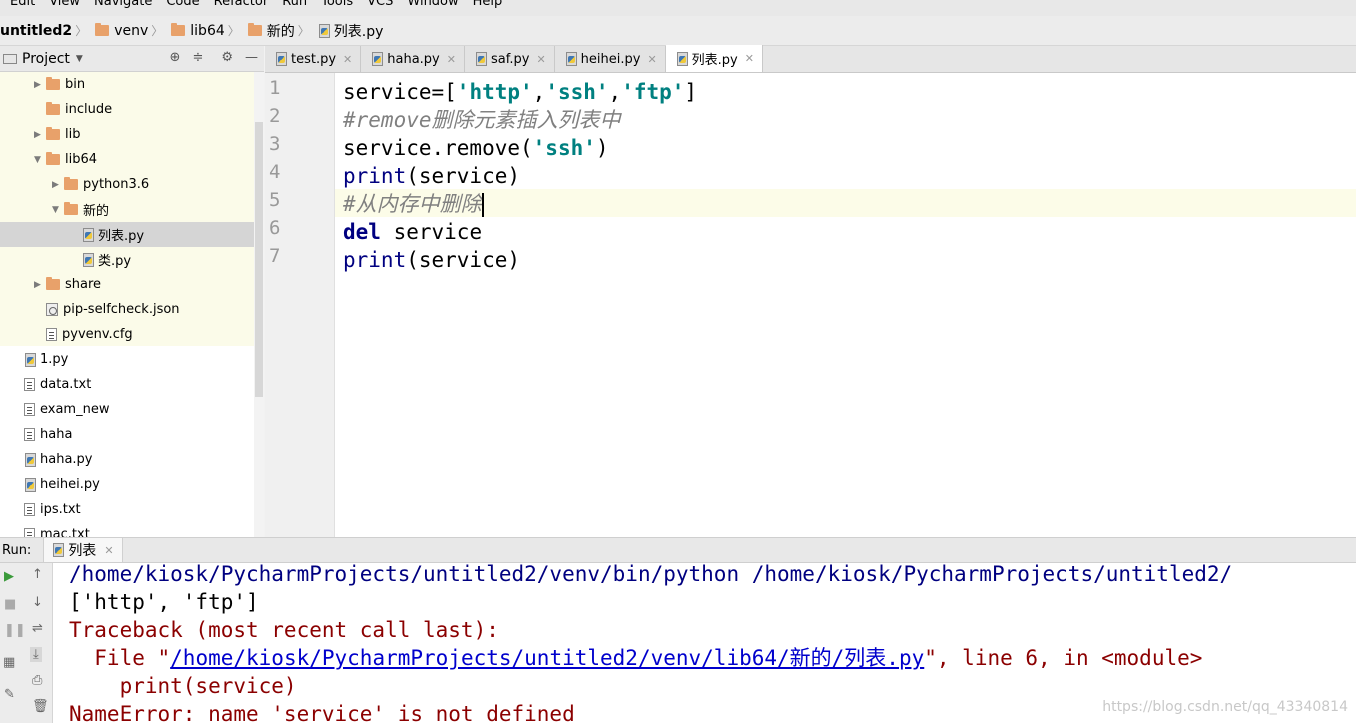 This screenshot has height=723, width=1356. I want to click on trash-icon: 🗑, so click(40, 706).